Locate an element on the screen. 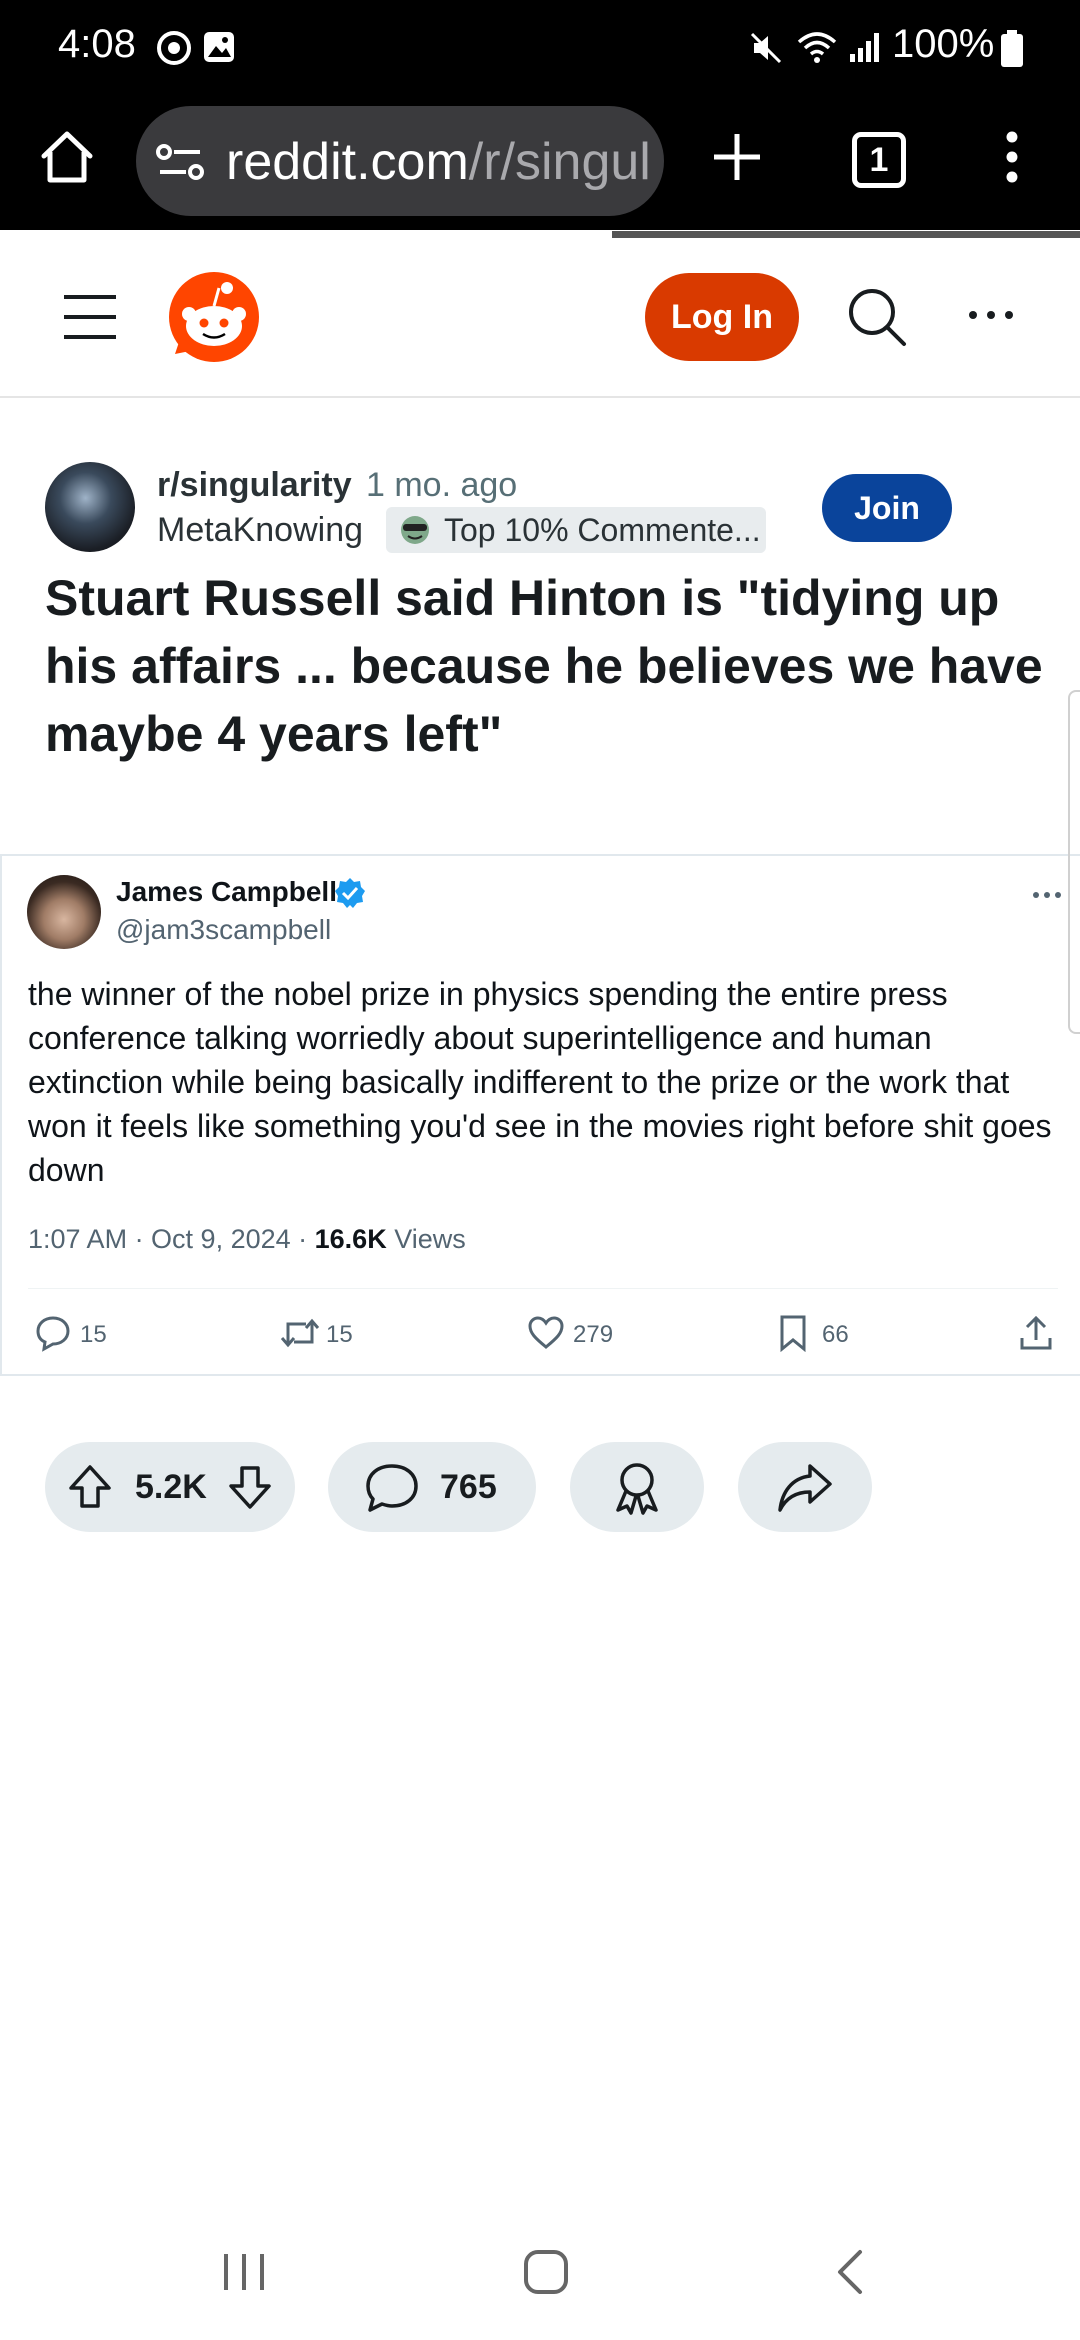  tab-switcher-button: 1 is located at coordinates (879, 160).